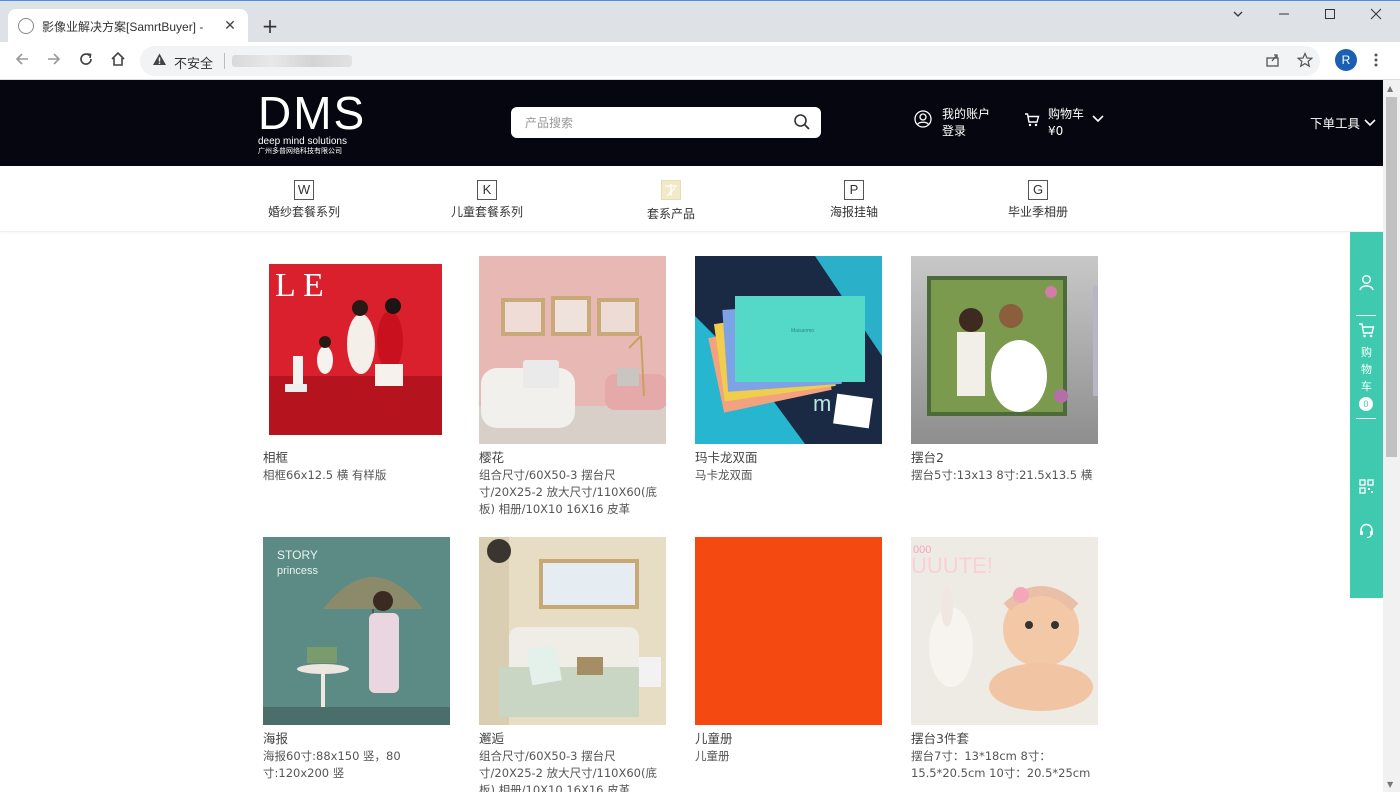  I want to click on category-sets: 套系产品, so click(671, 201).